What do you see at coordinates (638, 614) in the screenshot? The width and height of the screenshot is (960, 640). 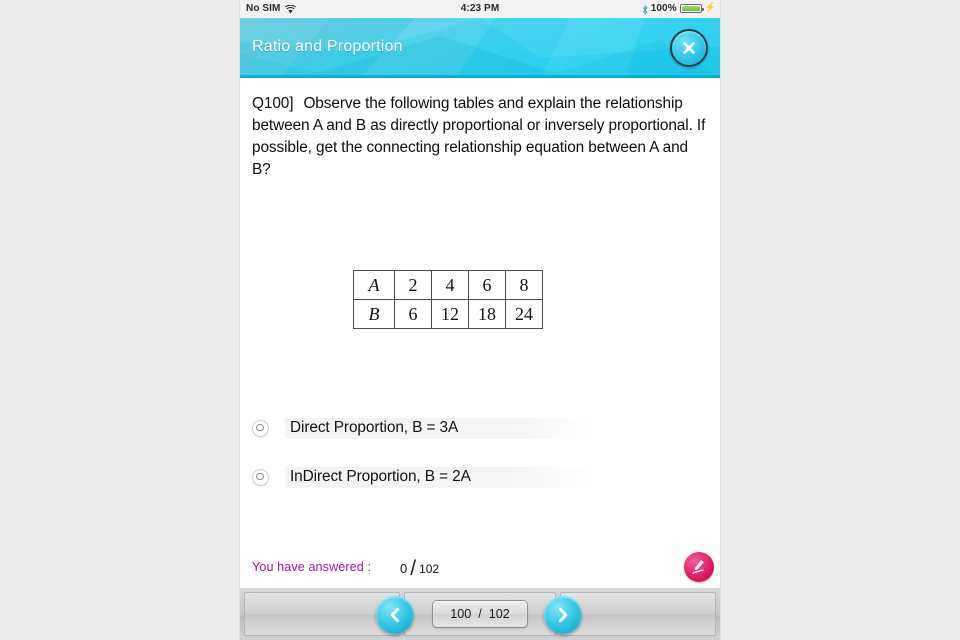 I see `nav-plate-right` at bounding box center [638, 614].